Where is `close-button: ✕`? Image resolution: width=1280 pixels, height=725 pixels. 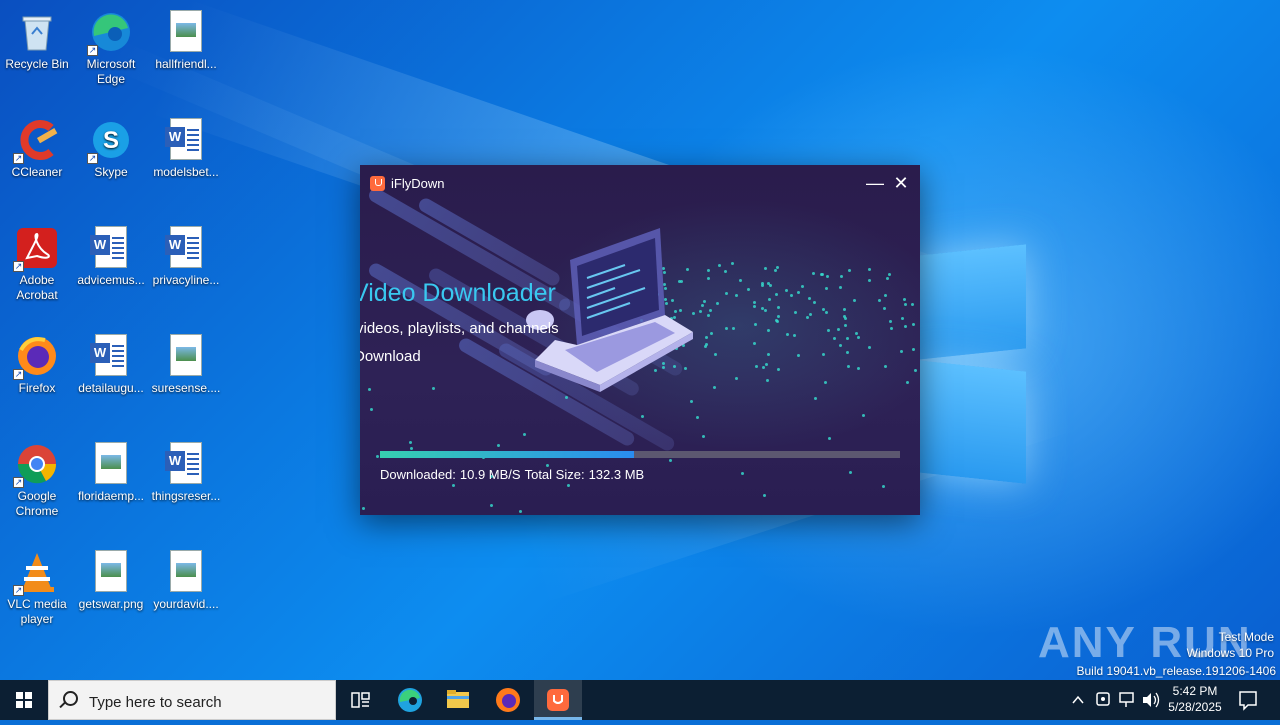 close-button: ✕ is located at coordinates (901, 183).